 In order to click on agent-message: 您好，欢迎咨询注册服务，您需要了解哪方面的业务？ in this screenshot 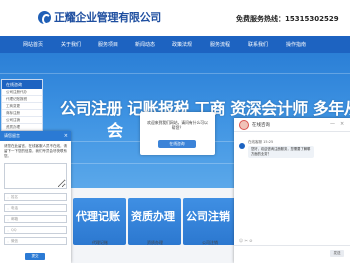, I will do `click(281, 152)`.